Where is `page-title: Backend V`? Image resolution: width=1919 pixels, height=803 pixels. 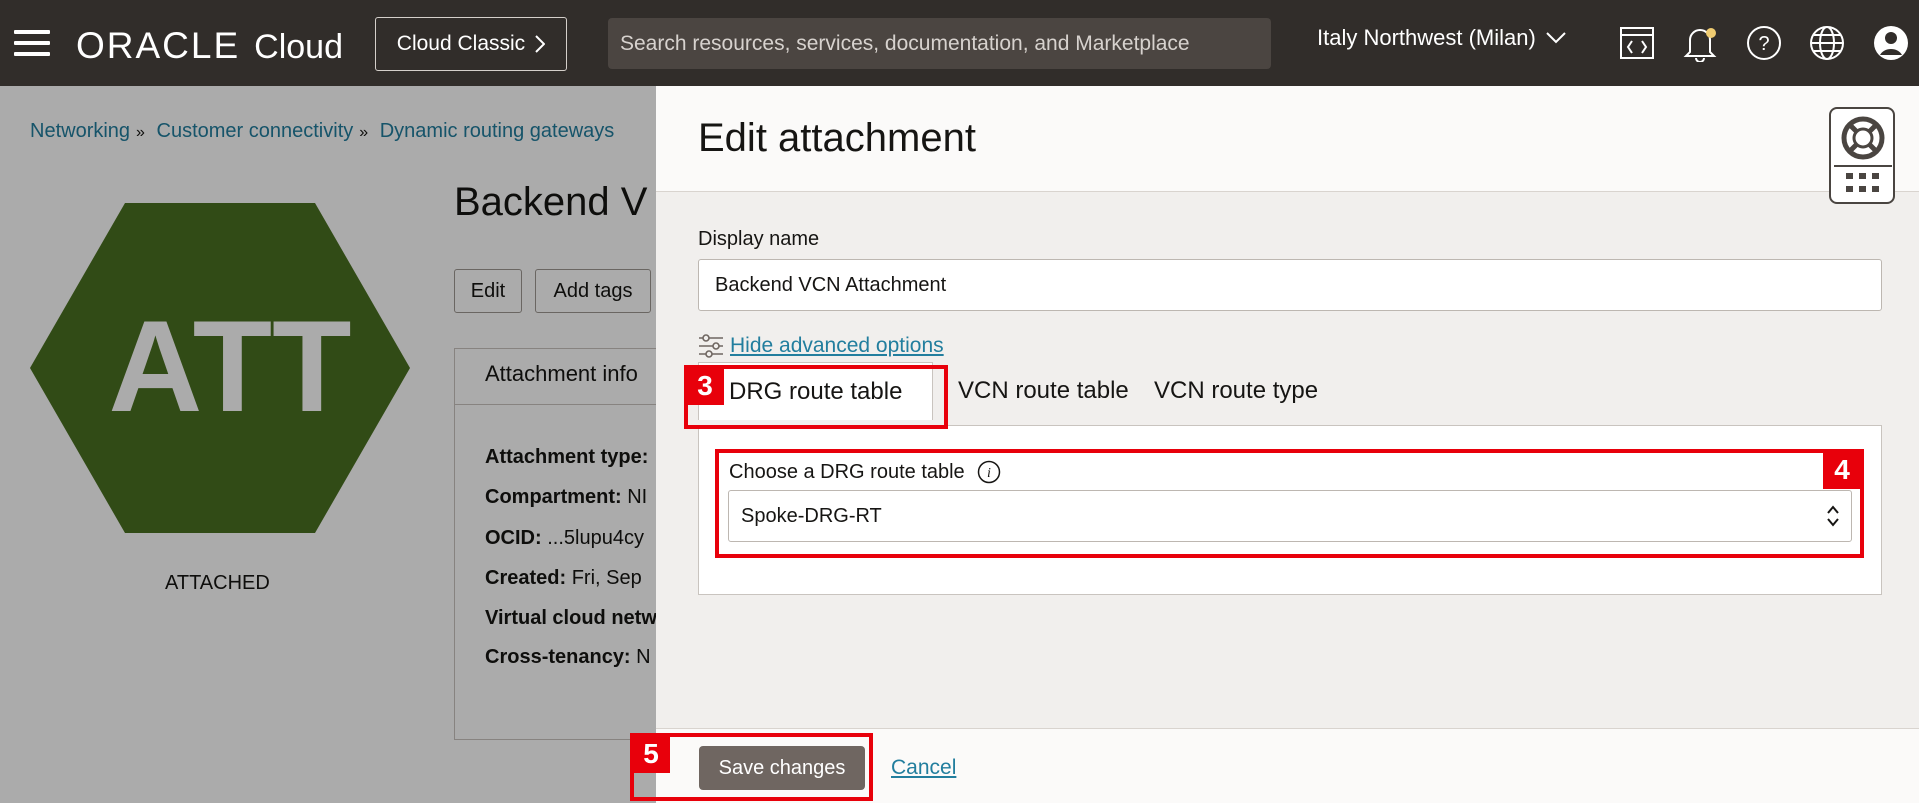
page-title: Backend V is located at coordinates (551, 202).